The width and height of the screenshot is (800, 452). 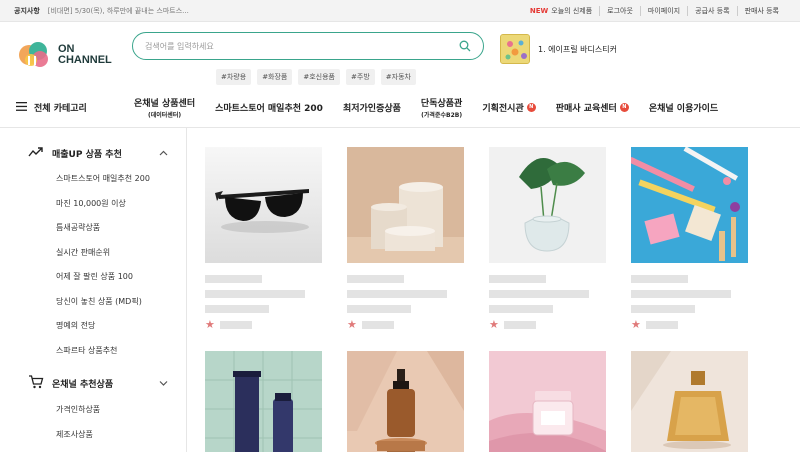 I want to click on nav-item-exhibition: 기획전시관 N, so click(x=509, y=107).